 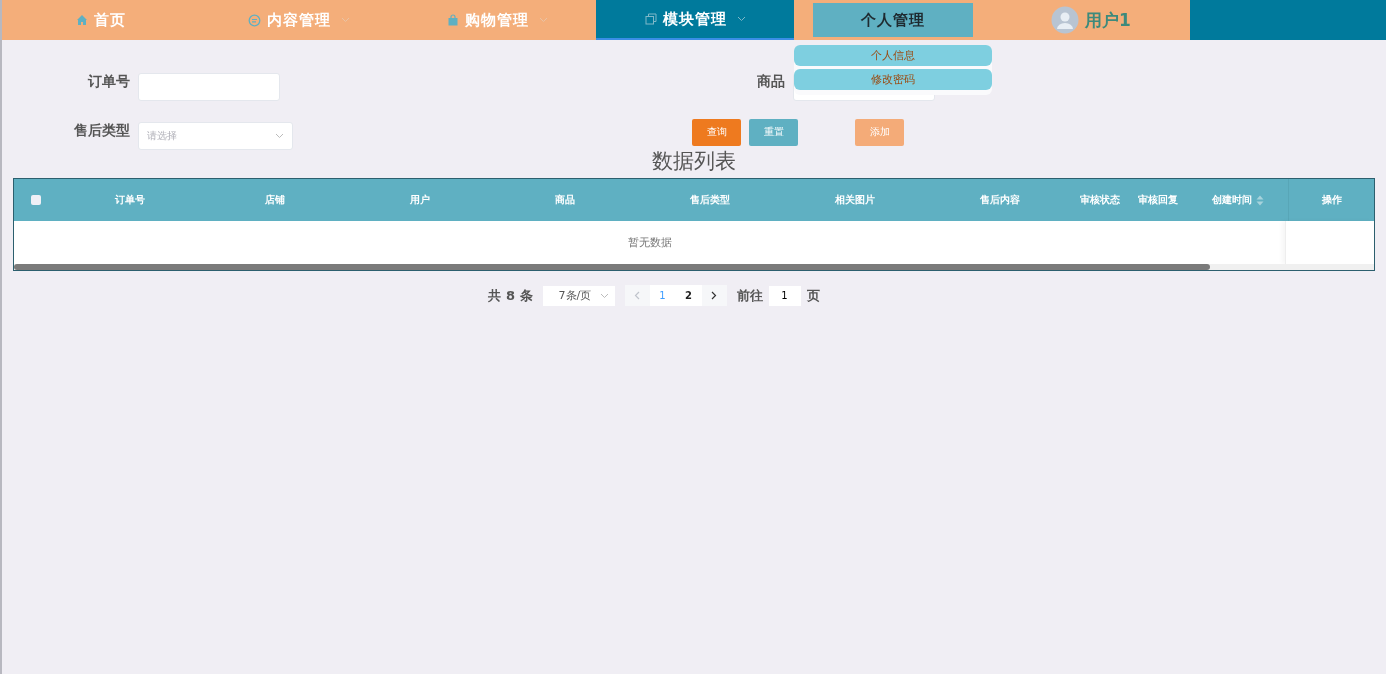 I want to click on empty-message: 暂无数据, so click(x=649, y=242).